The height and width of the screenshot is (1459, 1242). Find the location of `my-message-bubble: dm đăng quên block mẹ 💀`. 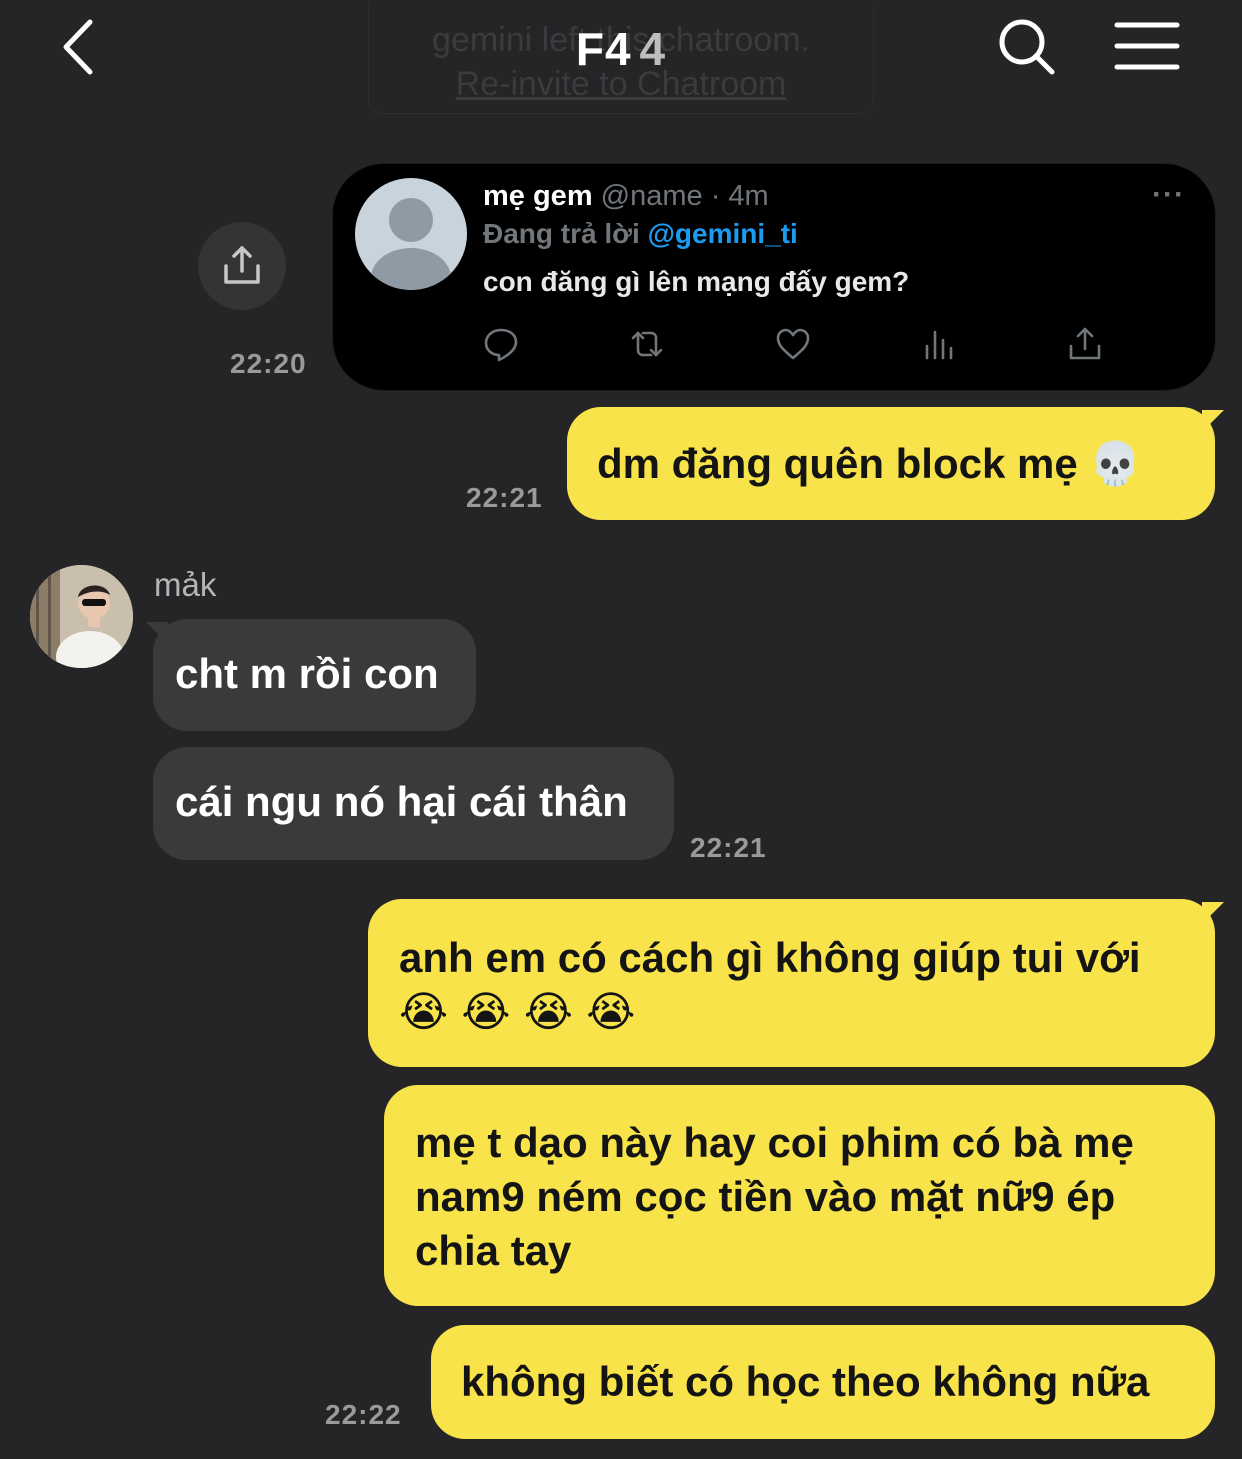

my-message-bubble: dm đăng quên block mẹ 💀 is located at coordinates (891, 463).